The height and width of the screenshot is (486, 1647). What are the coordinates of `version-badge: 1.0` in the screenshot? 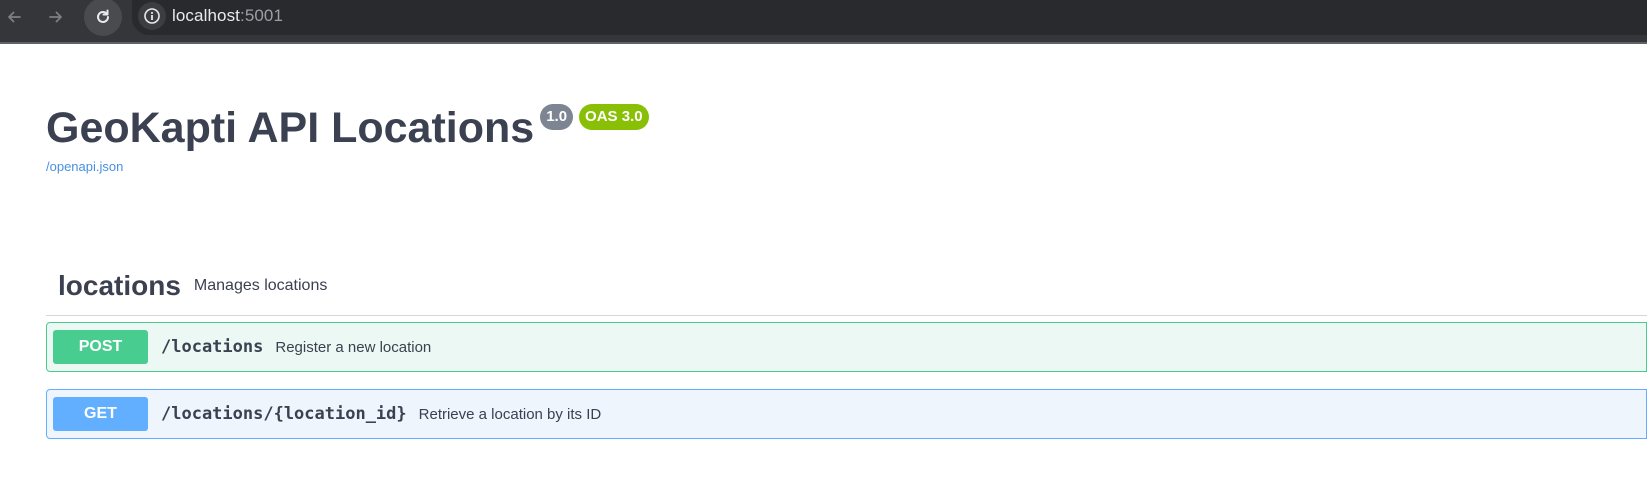 It's located at (557, 117).